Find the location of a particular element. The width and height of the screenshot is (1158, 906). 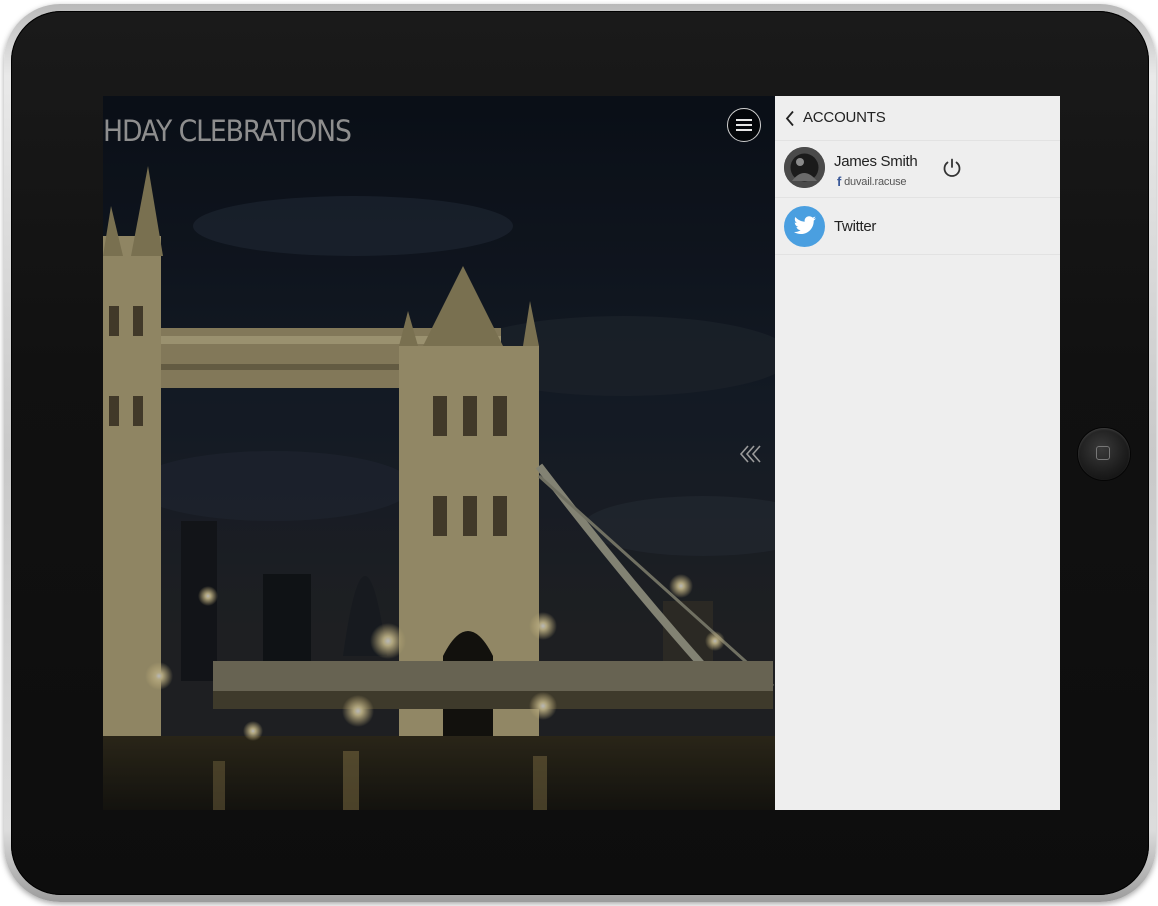

page-title: HDAY CLEBRATIONS is located at coordinates (227, 131).